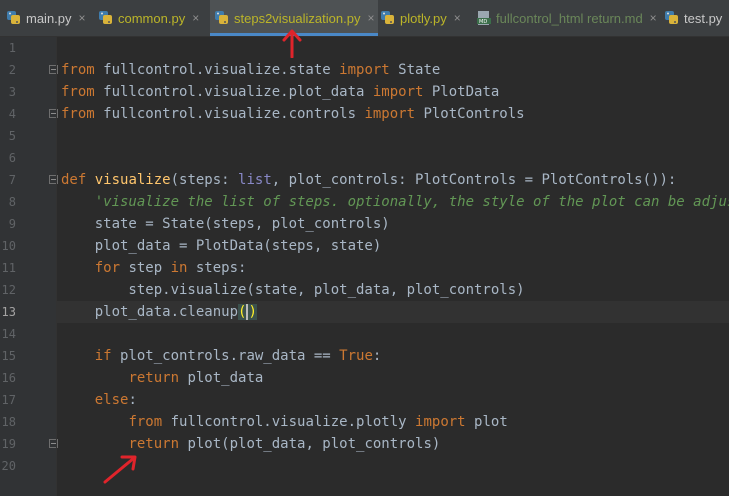 This screenshot has height=496, width=729. What do you see at coordinates (310, 444) in the screenshot?
I see `statement: plot(plot_data, plot_controls)` at bounding box center [310, 444].